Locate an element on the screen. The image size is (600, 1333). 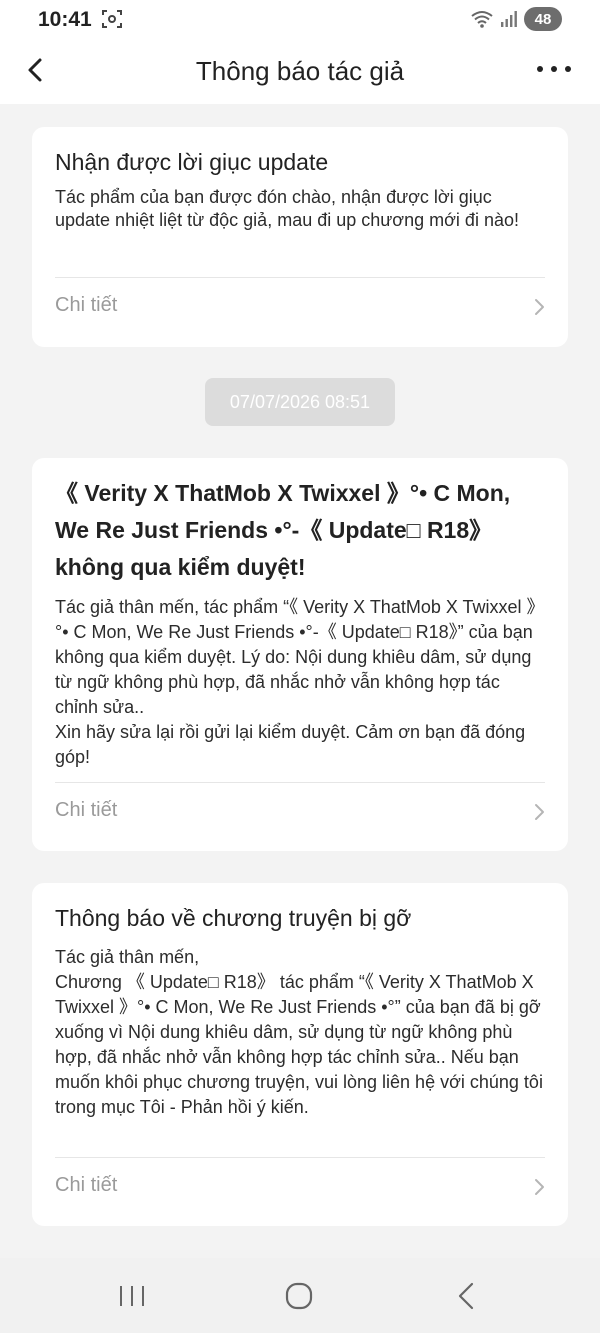
status-icons: 48 is located at coordinates (516, 19).